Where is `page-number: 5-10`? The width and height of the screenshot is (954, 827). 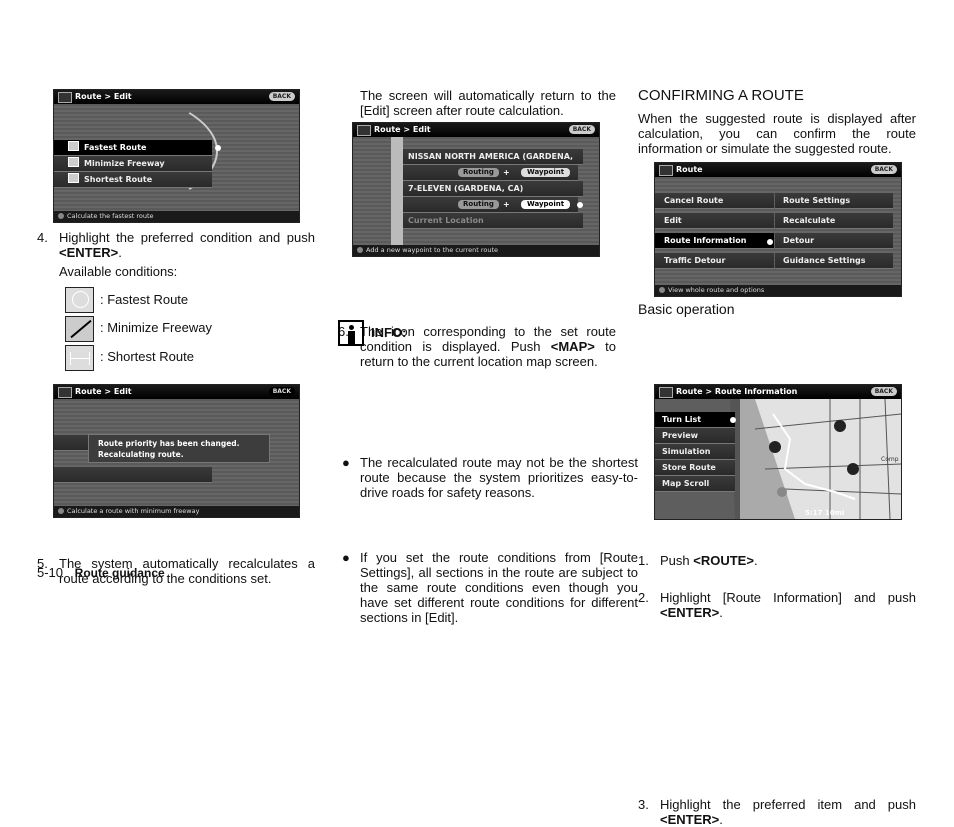
page-number: 5-10 is located at coordinates (50, 572).